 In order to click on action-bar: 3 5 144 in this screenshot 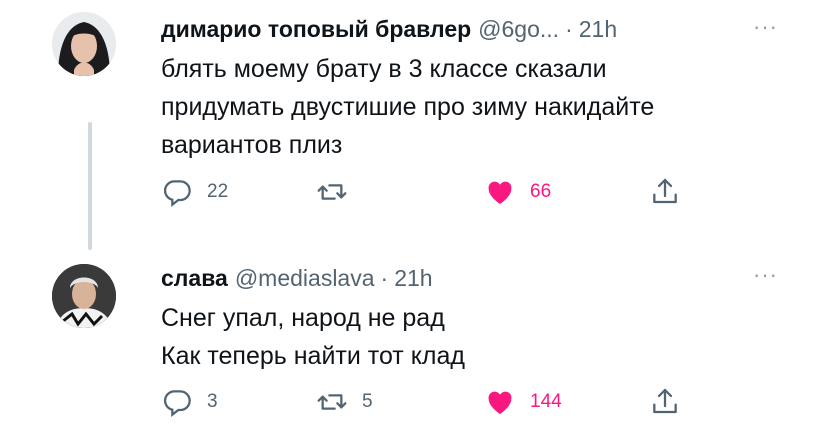, I will do `click(431, 406)`.